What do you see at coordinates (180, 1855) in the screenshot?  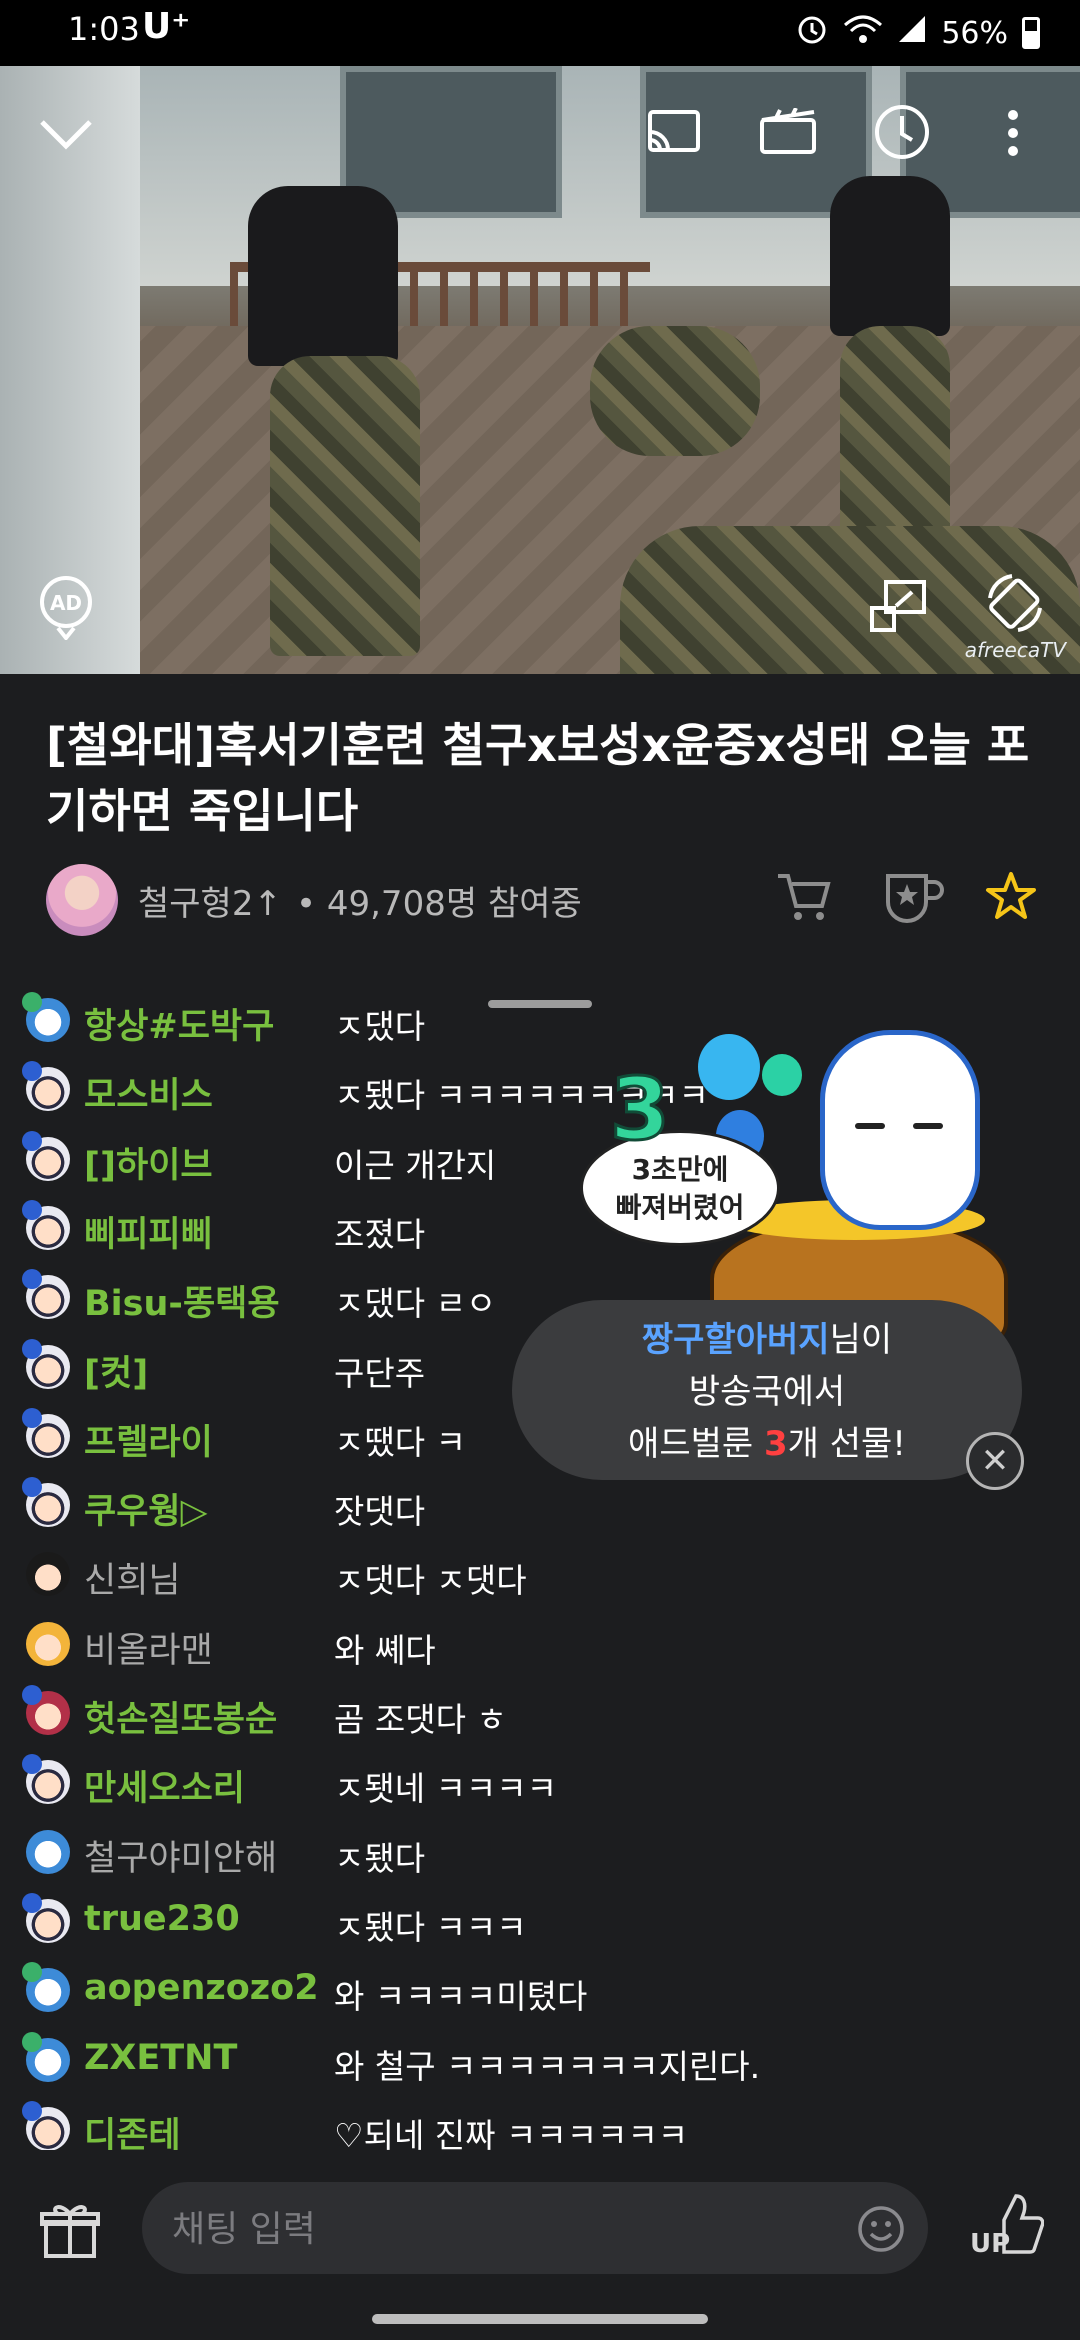 I see `chat-username: 철구야미안해` at bounding box center [180, 1855].